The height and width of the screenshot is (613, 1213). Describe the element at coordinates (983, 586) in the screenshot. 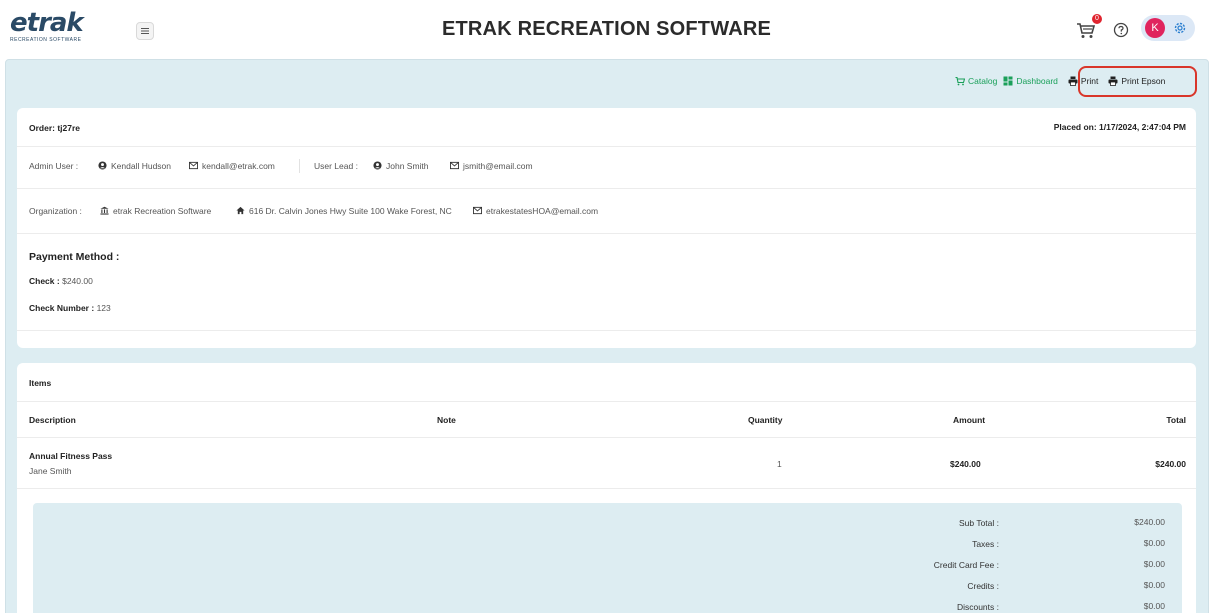

I see `credits-label: Credits :` at that location.